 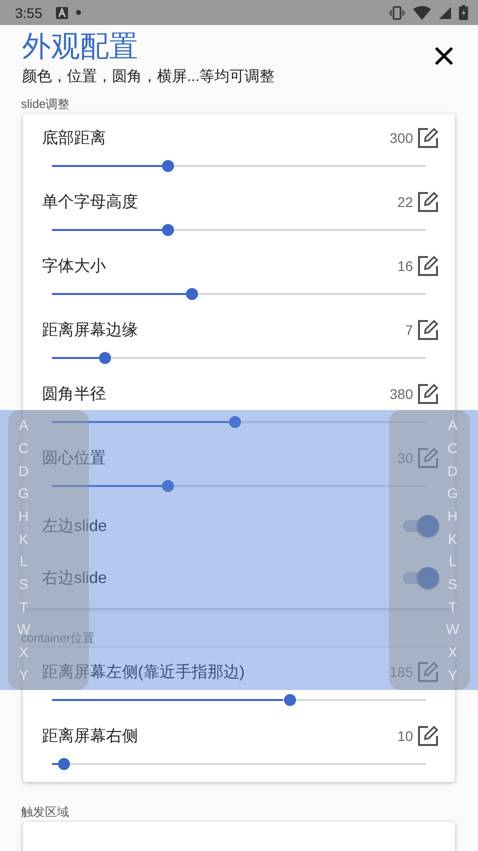 What do you see at coordinates (409, 330) in the screenshot?
I see `setting-value: 7` at bounding box center [409, 330].